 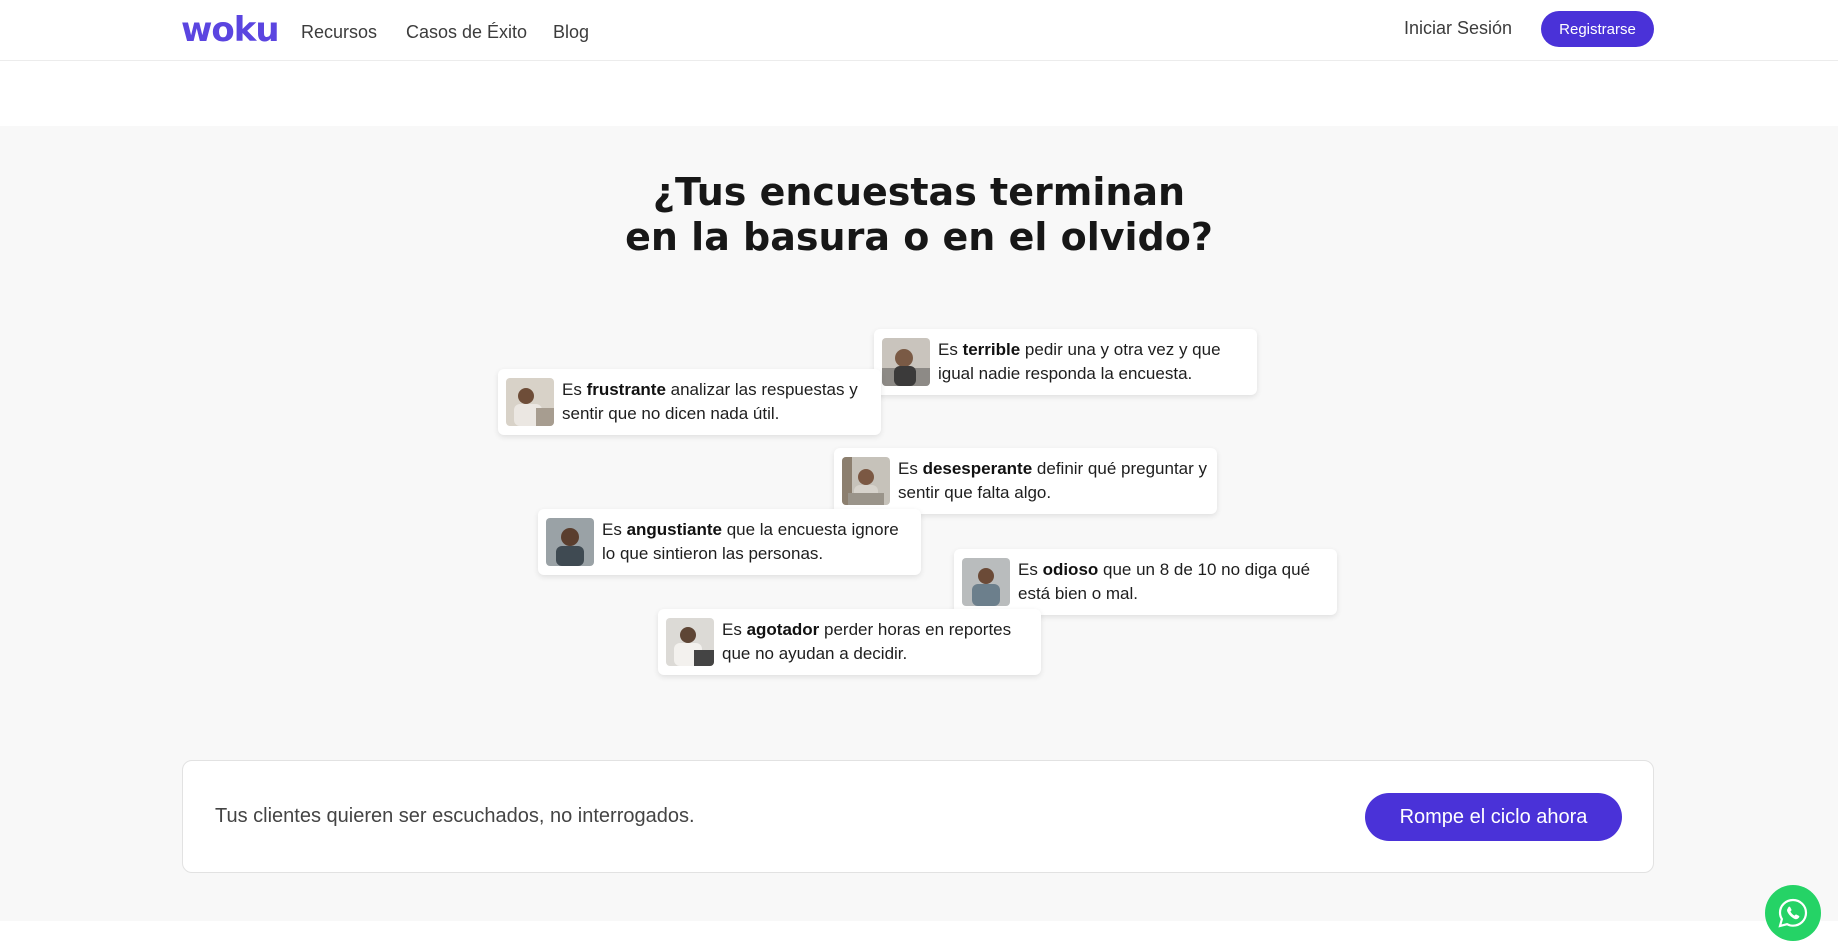 What do you see at coordinates (230, 30) in the screenshot?
I see `woku-logo: woku` at bounding box center [230, 30].